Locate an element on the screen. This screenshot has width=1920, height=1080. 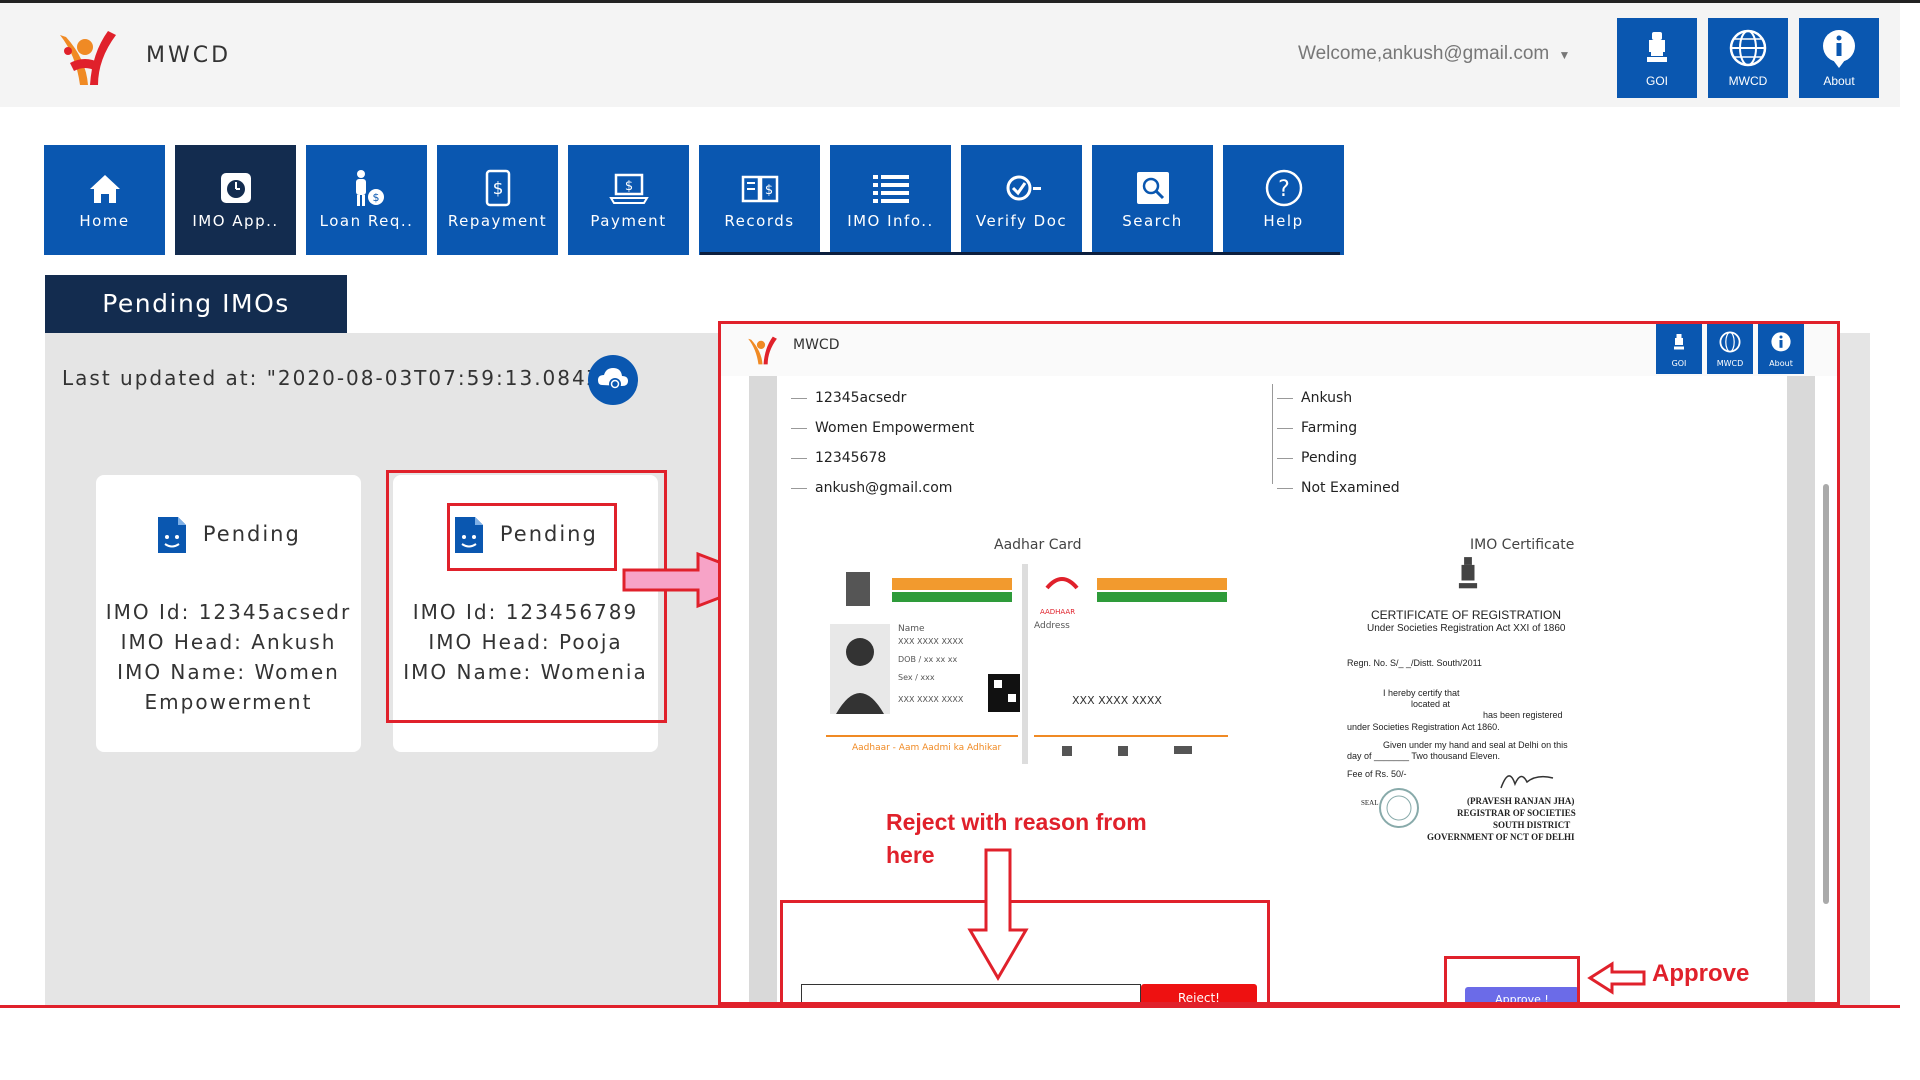
signature-icon is located at coordinates (1527, 782).